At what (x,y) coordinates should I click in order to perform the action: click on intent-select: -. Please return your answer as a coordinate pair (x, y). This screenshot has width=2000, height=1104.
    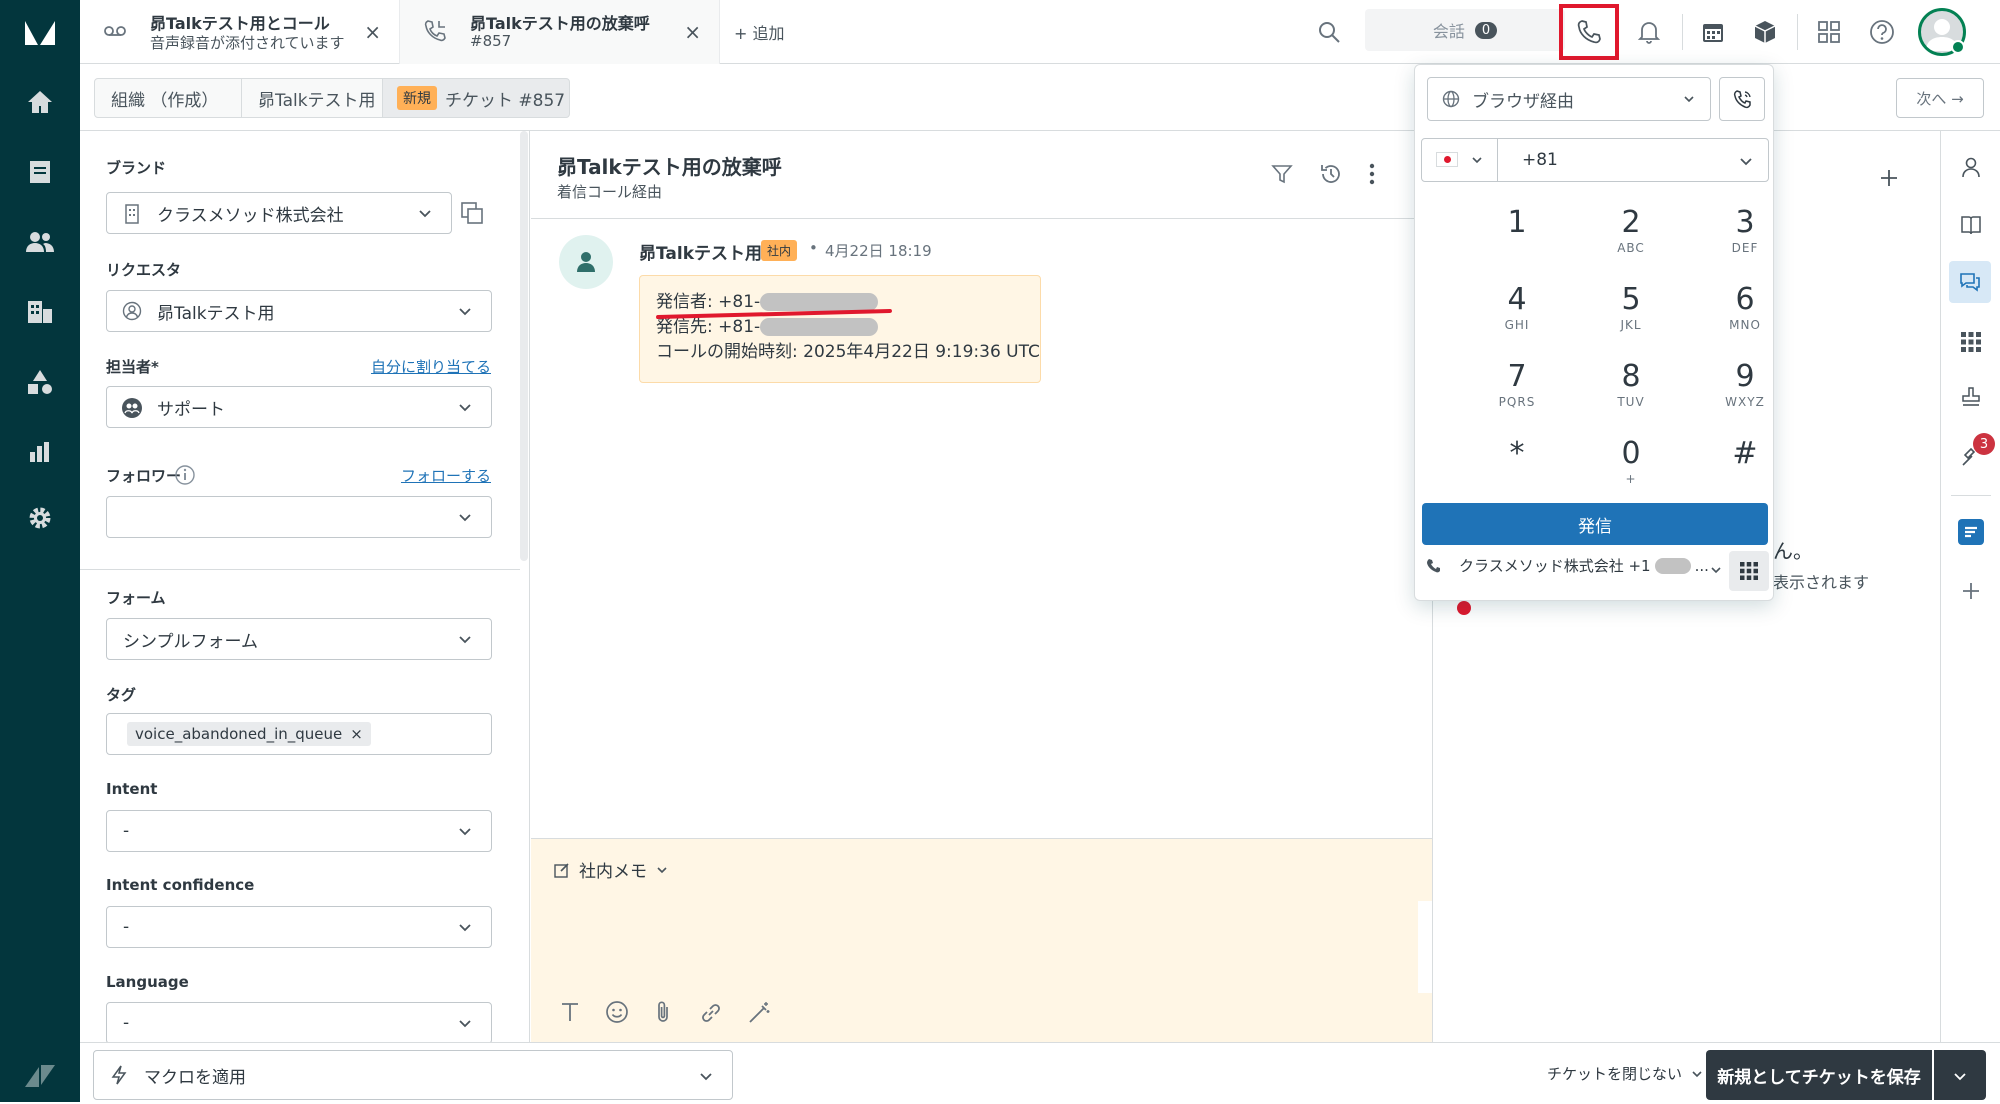
    Looking at the image, I should click on (299, 831).